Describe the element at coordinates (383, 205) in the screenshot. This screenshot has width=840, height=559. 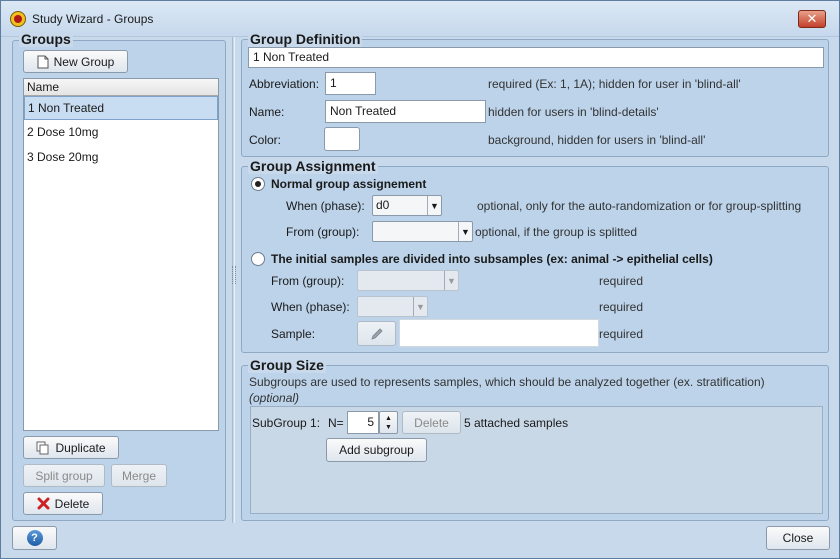
I see `when-phase-value: d0` at that location.